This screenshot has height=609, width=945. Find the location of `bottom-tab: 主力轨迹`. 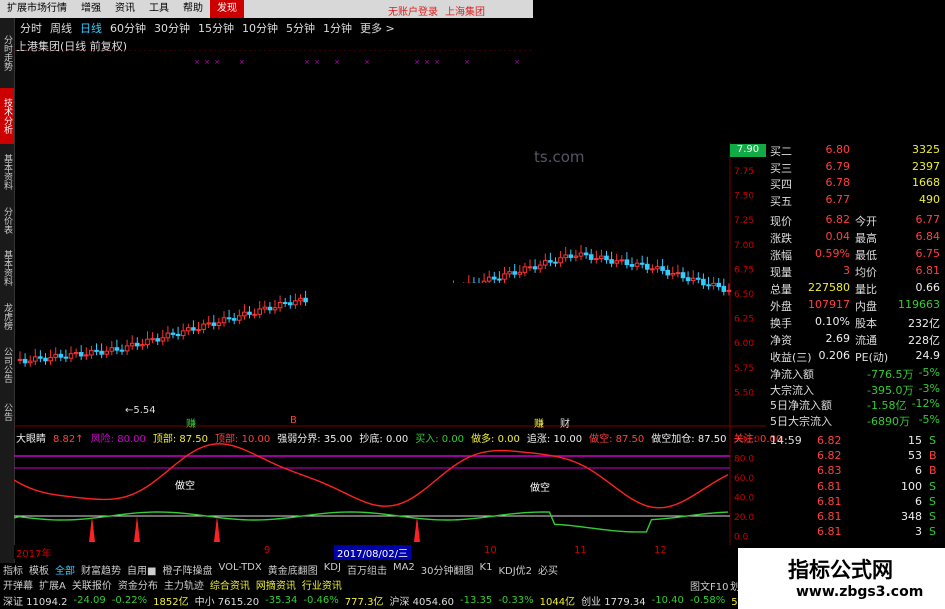

bottom-tab: 主力轨迹 is located at coordinates (184, 584).